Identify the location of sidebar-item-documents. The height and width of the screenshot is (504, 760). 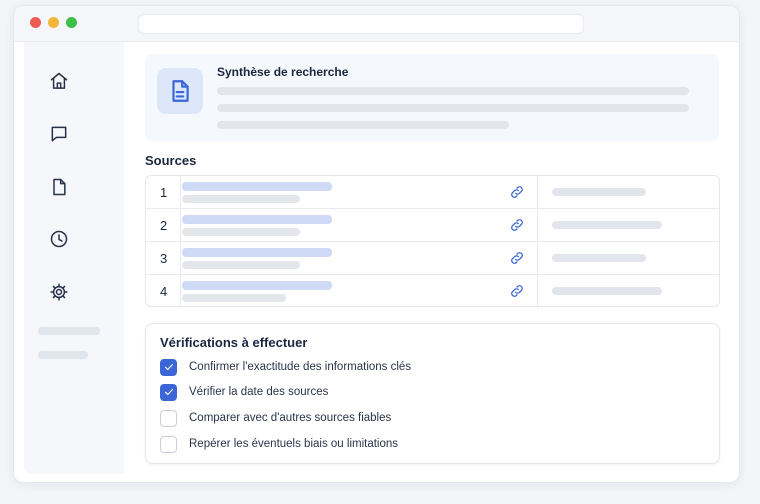
(59, 187).